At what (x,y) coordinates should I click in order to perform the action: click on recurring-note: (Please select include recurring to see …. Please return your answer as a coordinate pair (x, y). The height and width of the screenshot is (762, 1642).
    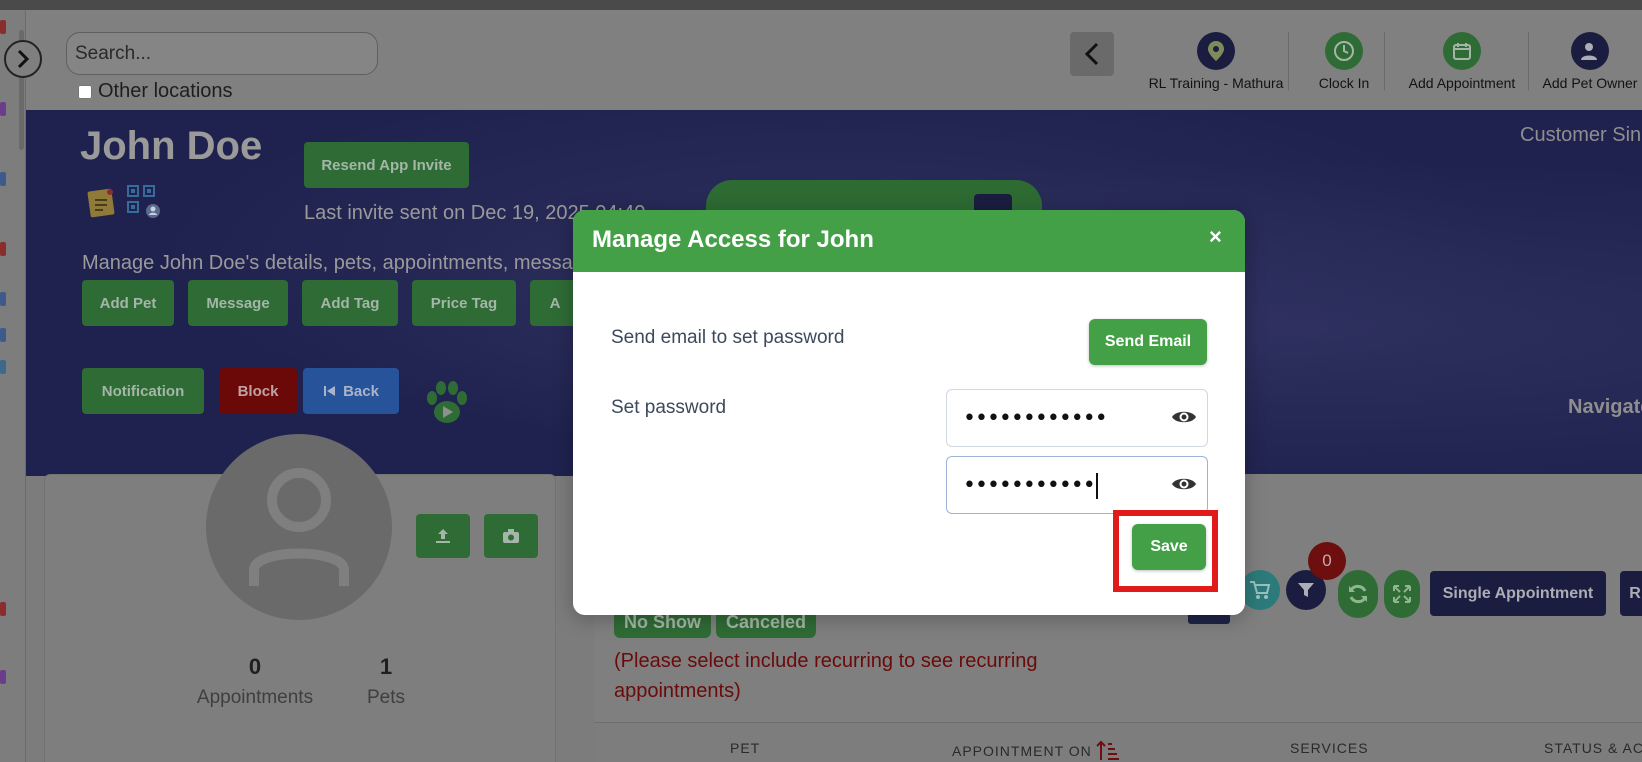
    Looking at the image, I should click on (826, 676).